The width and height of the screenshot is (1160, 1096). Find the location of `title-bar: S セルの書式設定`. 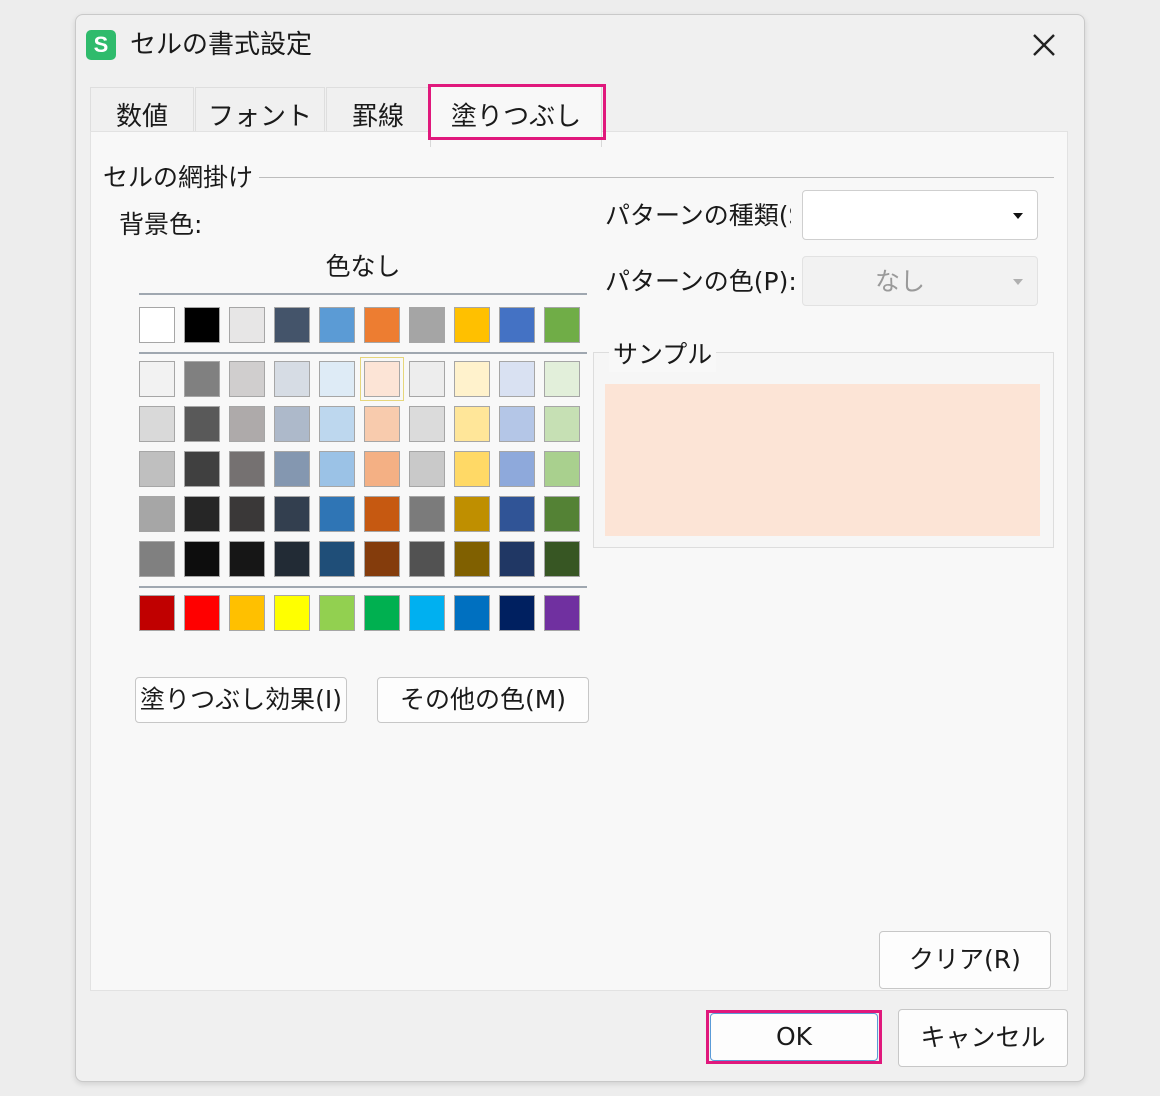

title-bar: S セルの書式設定 is located at coordinates (580, 44).